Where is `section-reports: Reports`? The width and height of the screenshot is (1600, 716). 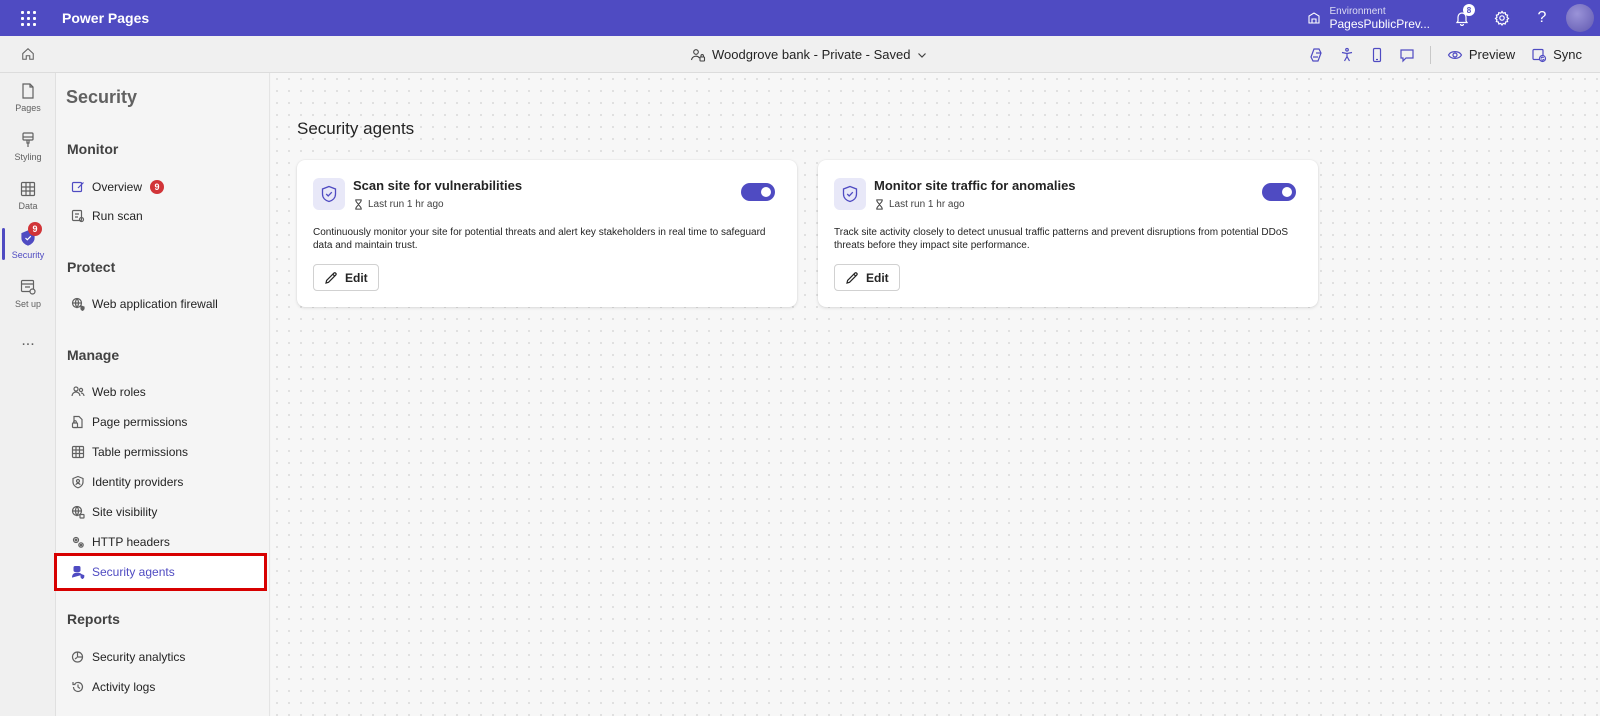
section-reports: Reports is located at coordinates (93, 619).